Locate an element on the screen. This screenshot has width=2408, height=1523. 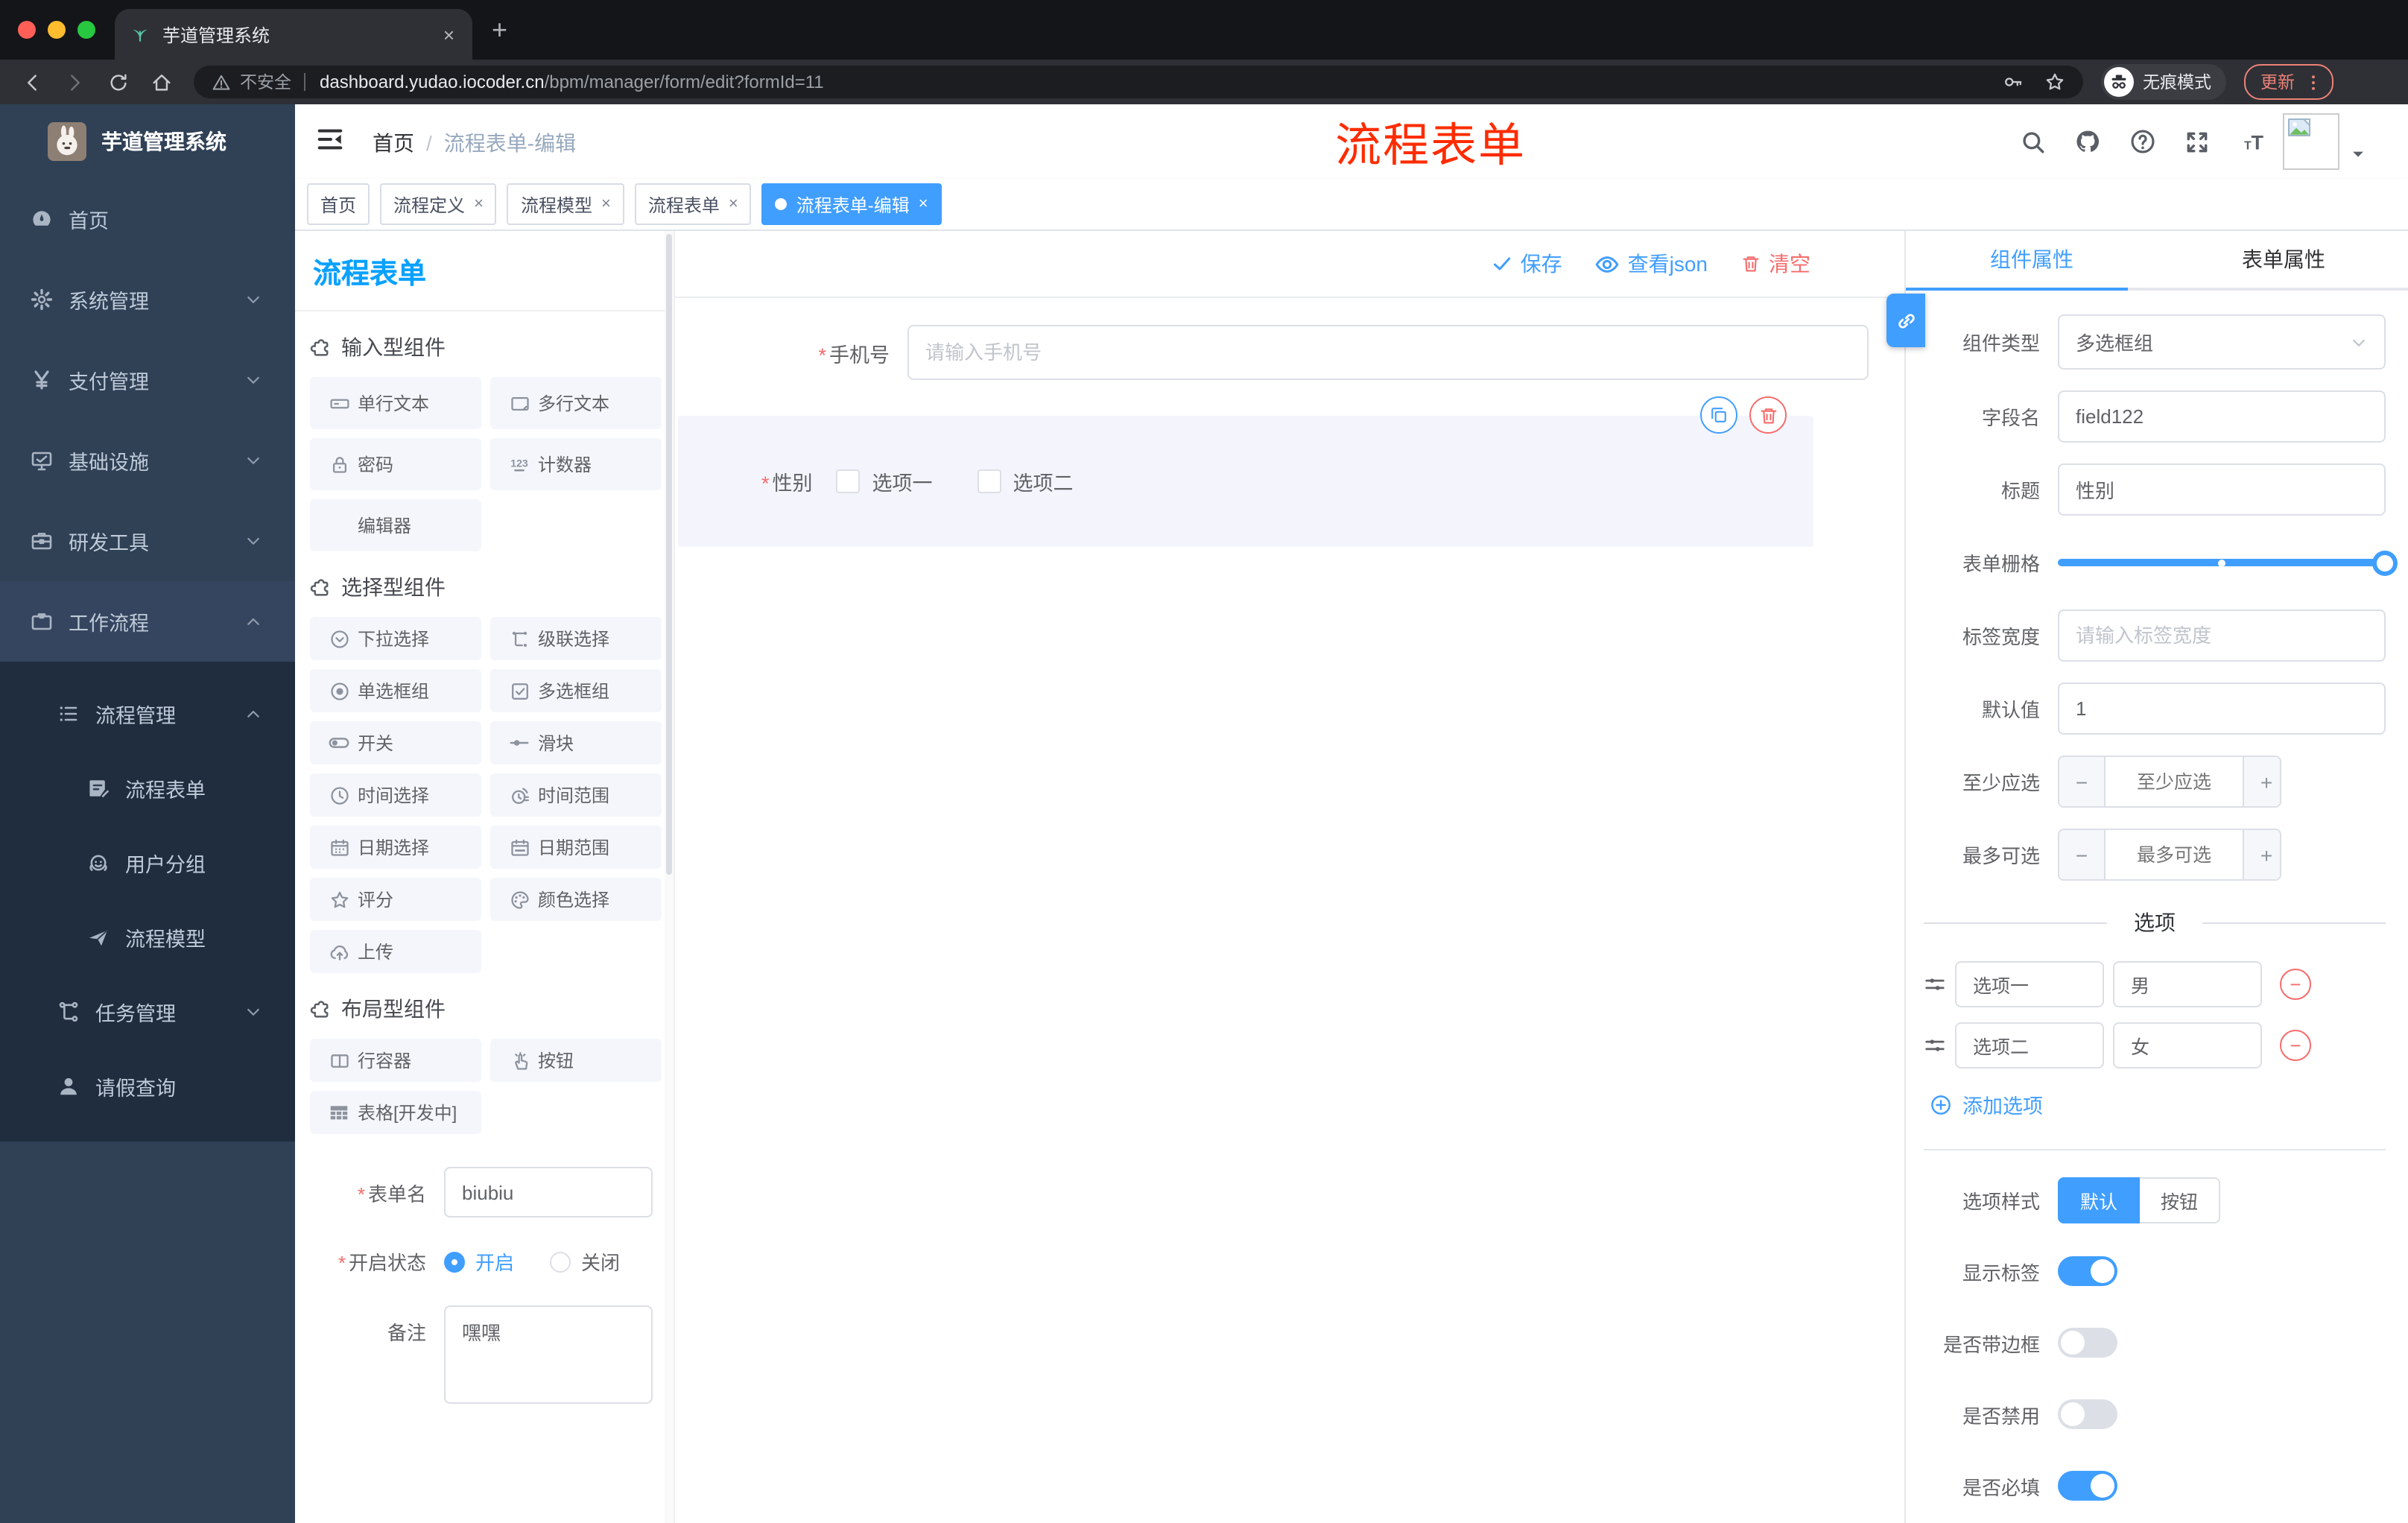
back-icon is located at coordinates (32, 82).